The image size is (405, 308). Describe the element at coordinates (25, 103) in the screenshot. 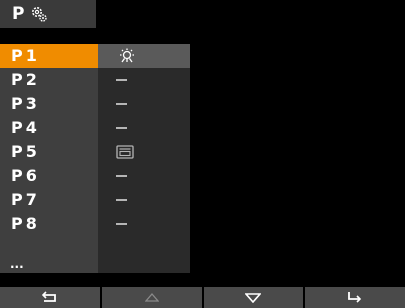

I see `list-item-label: P3` at that location.